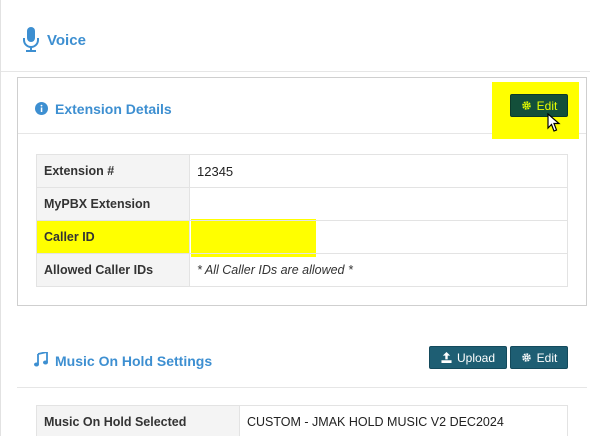 The height and width of the screenshot is (436, 590). I want to click on mypbx-extension-label: MyPBX Extension, so click(113, 204).